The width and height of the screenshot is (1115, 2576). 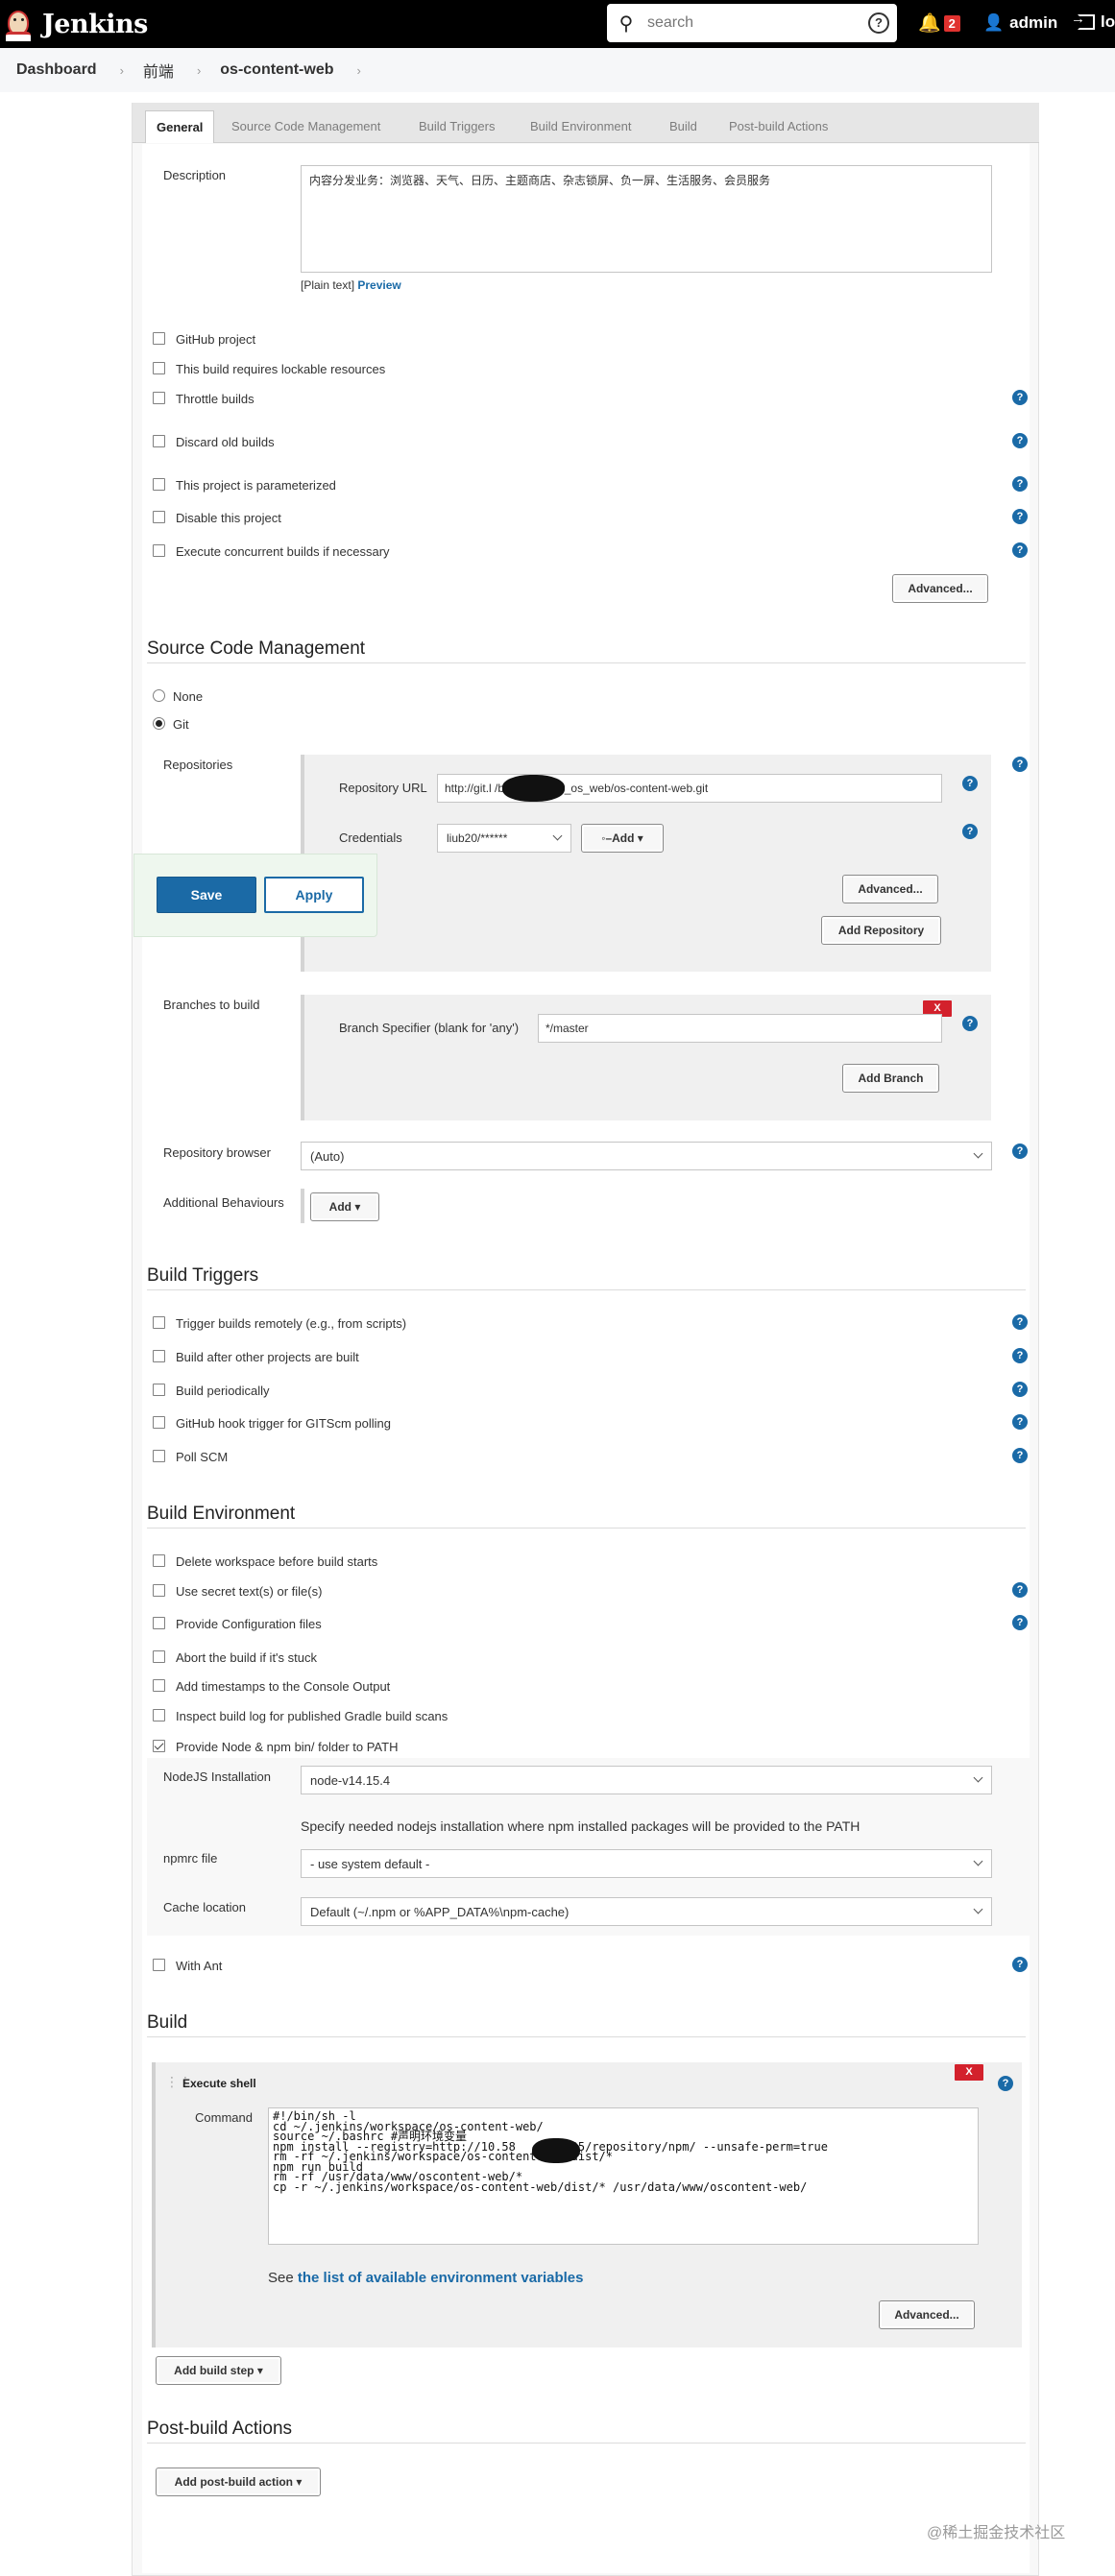 What do you see at coordinates (214, 2370) in the screenshot?
I see `add-build-step-label: Add build step` at bounding box center [214, 2370].